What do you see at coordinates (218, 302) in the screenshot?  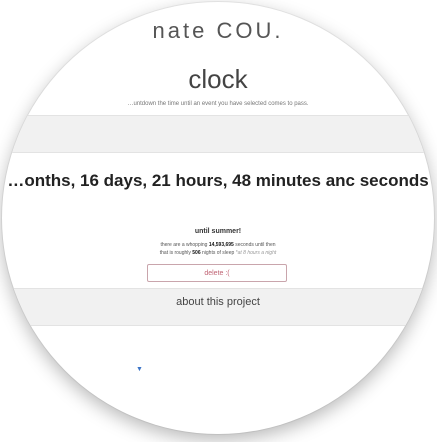 I see `about-project-link: about this project` at bounding box center [218, 302].